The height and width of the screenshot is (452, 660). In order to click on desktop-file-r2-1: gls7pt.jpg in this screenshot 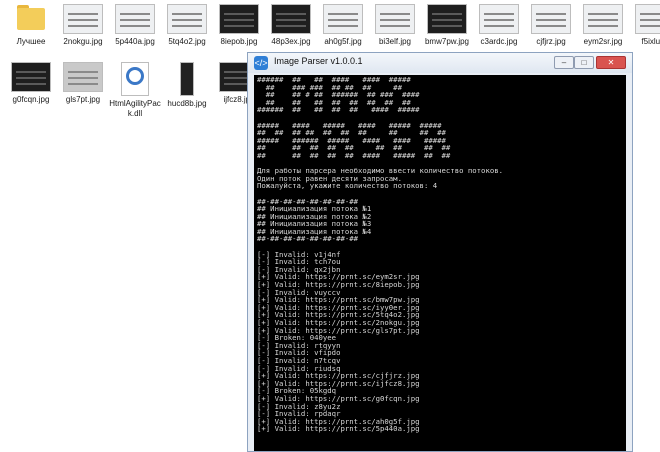, I will do `click(83, 83)`.